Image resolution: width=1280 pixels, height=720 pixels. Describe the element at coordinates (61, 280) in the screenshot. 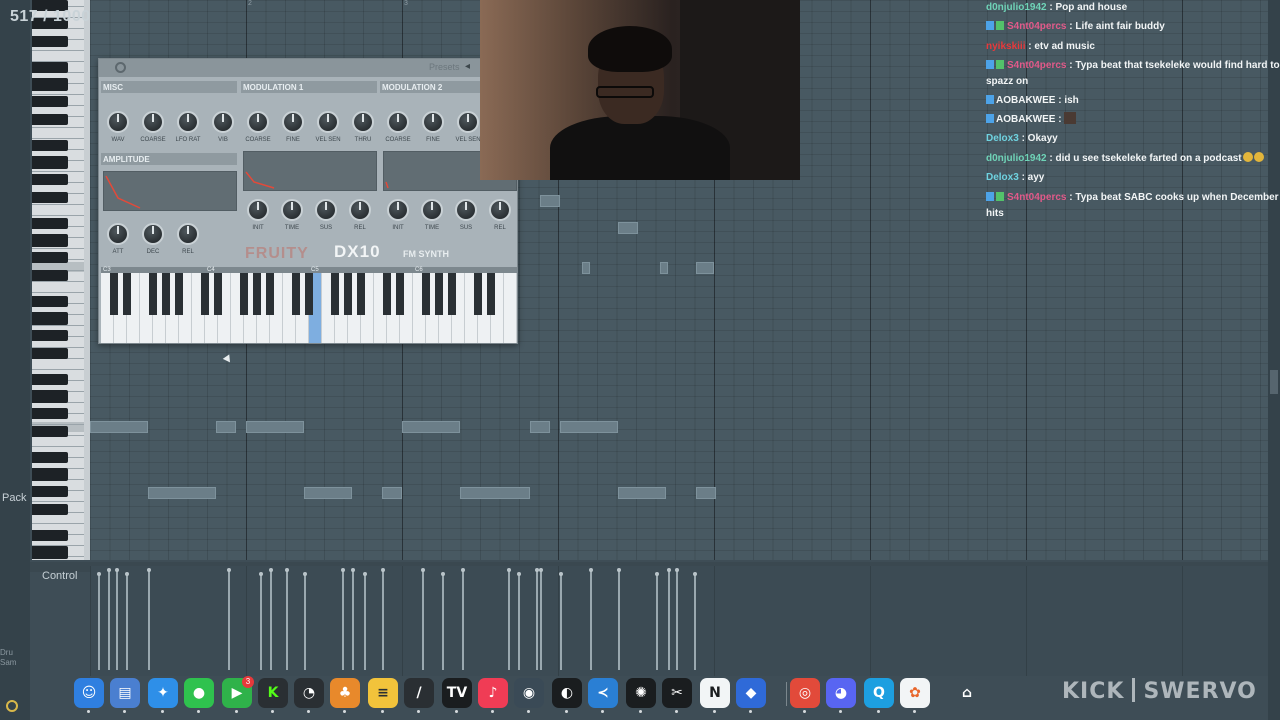

I see `piano-keyboard` at that location.